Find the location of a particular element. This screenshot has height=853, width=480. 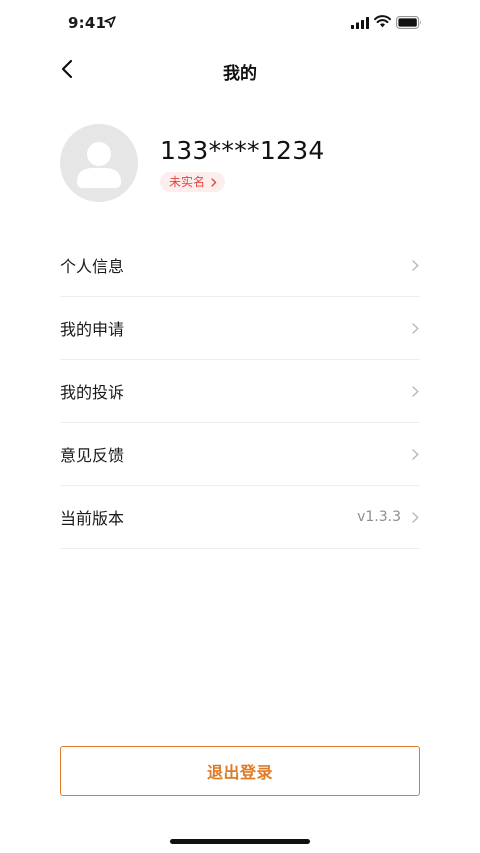

menu-item-label: 当前版本 is located at coordinates (92, 518).